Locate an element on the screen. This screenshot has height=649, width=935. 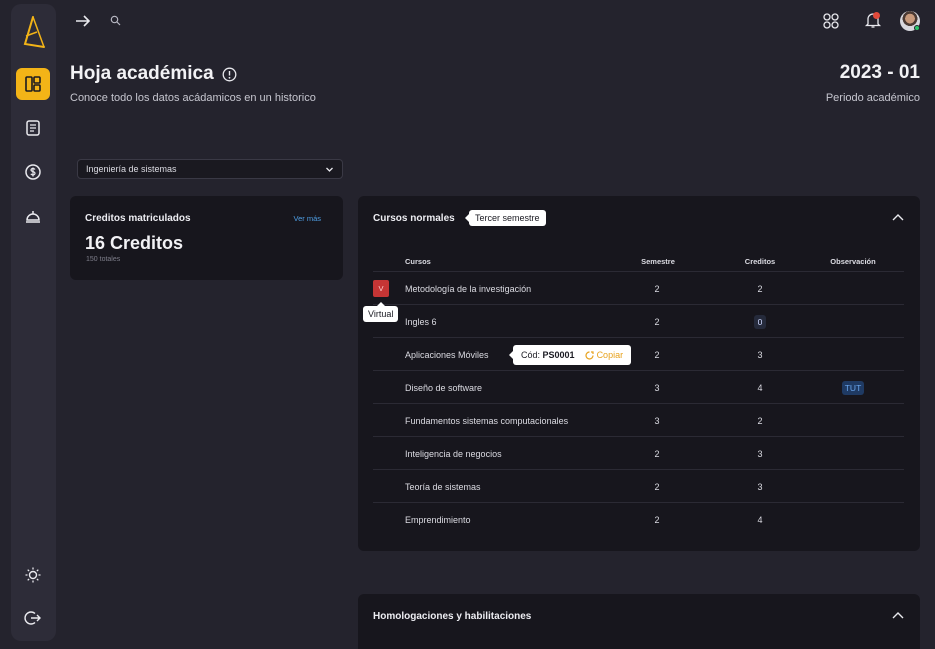
table-row: Fundamentos sistemas computacionales 3 2 is located at coordinates (638, 420).